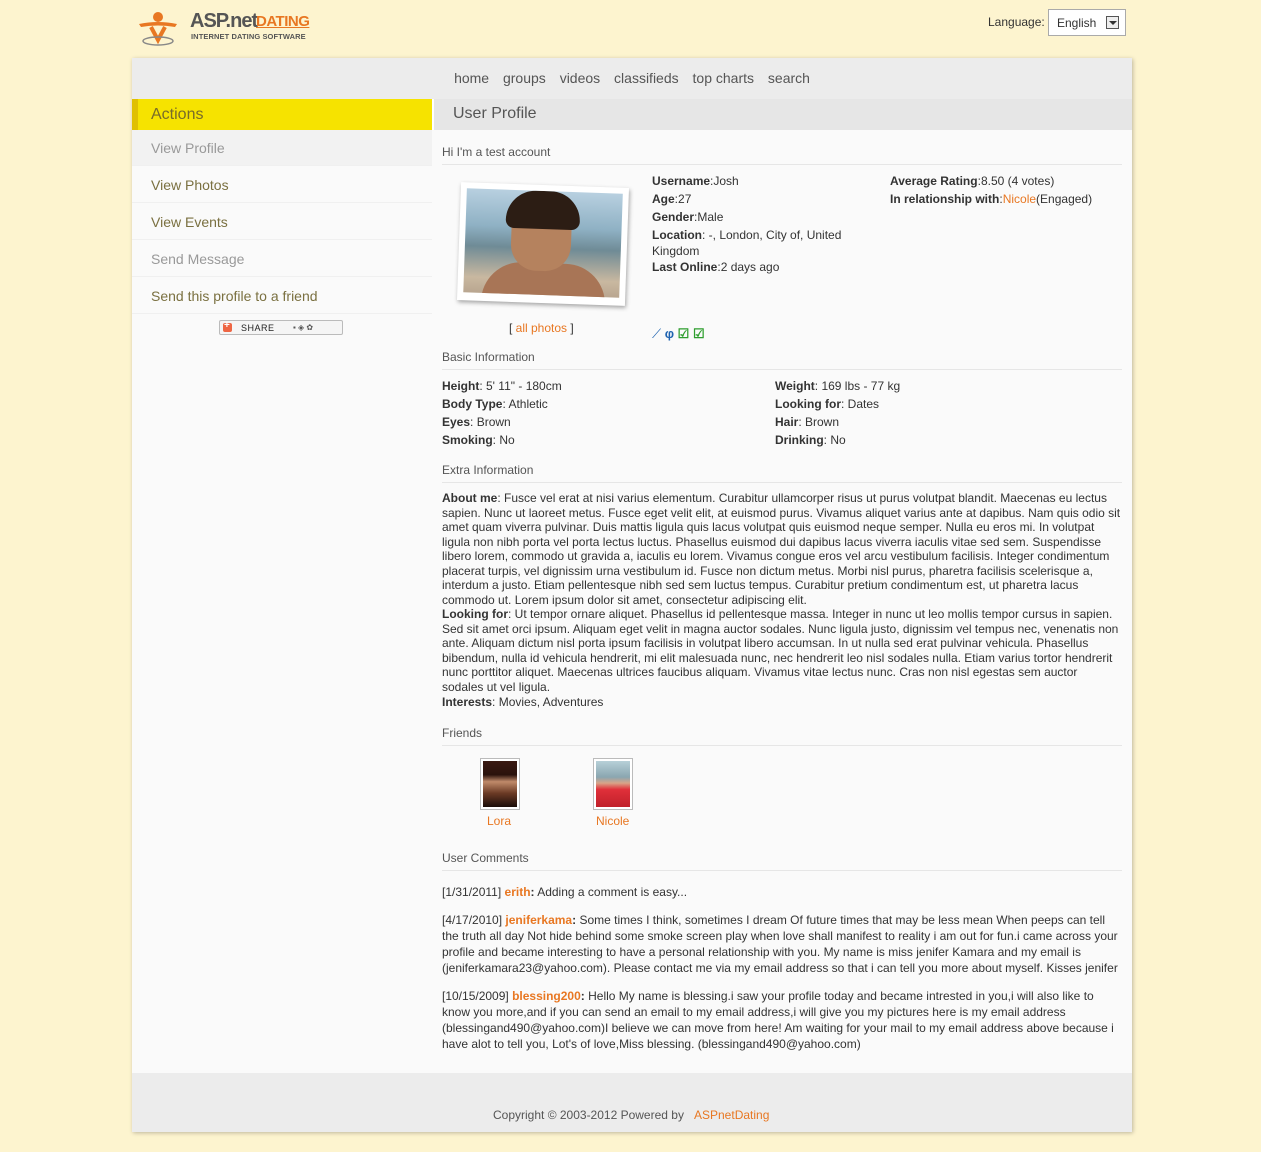 The width and height of the screenshot is (1261, 1152). What do you see at coordinates (673, 217) in the screenshot?
I see `gender-label: Gender` at bounding box center [673, 217].